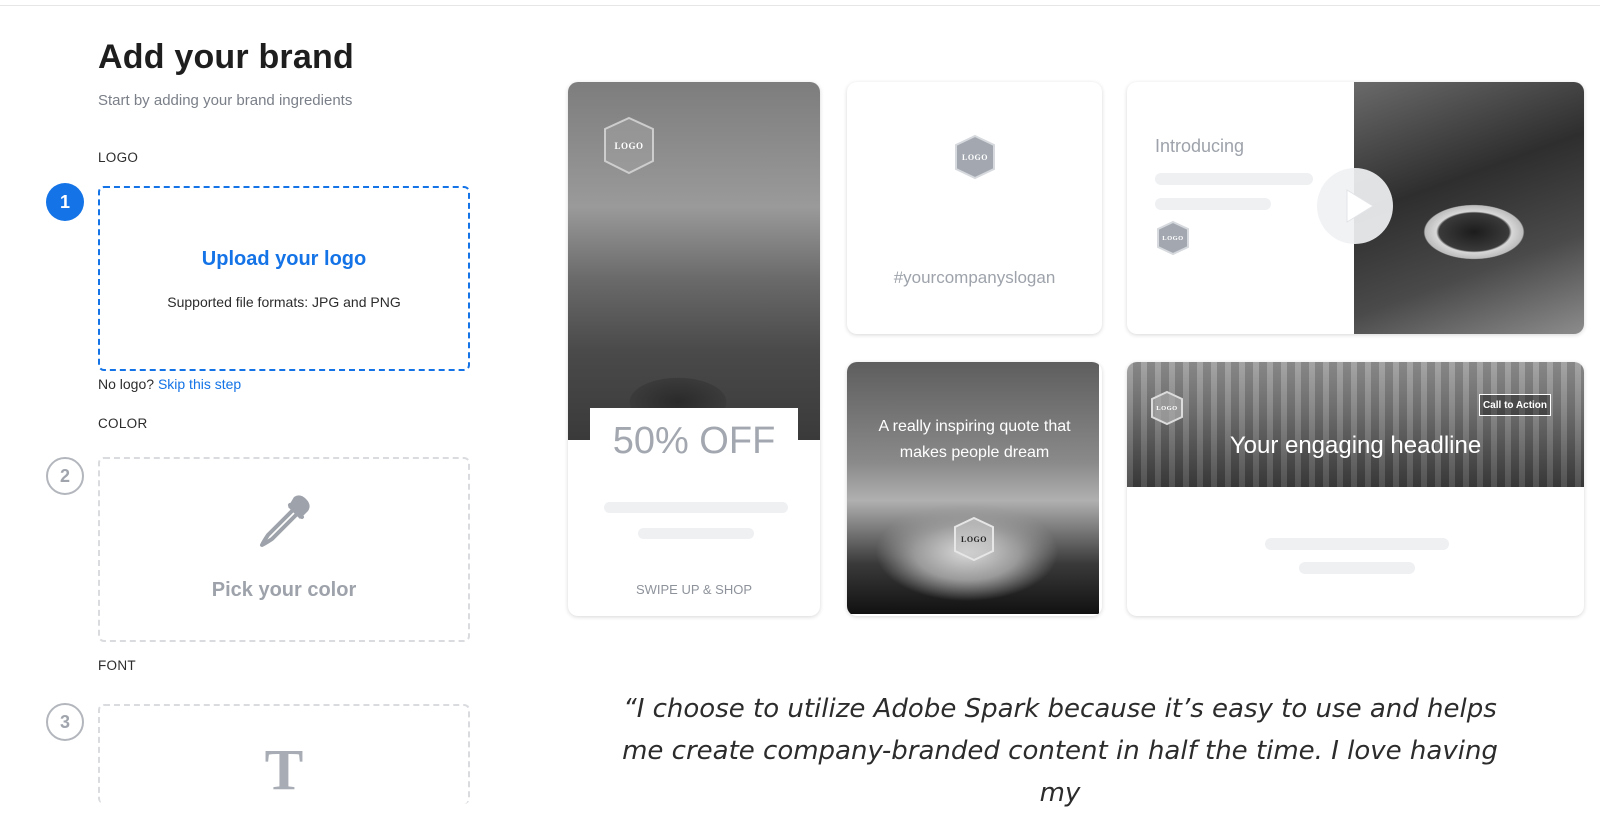 The width and height of the screenshot is (1600, 814). I want to click on eyedropper-icon, so click(285, 521).